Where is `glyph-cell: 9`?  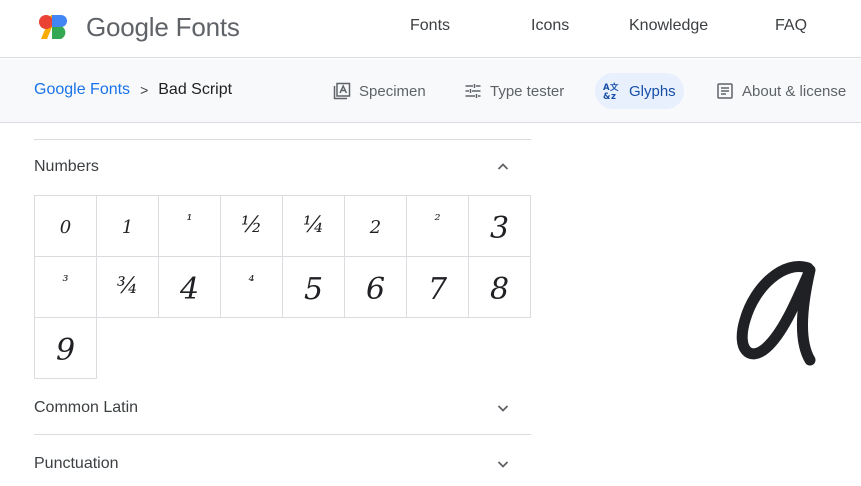 glyph-cell: 9 is located at coordinates (65, 348).